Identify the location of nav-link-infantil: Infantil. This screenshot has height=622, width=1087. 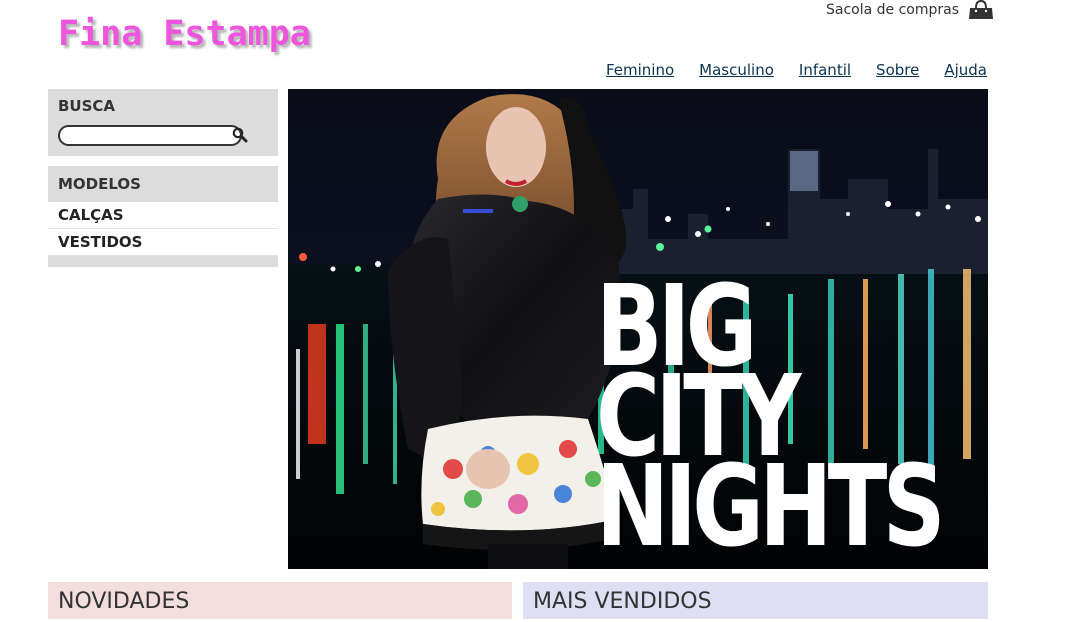
(825, 70).